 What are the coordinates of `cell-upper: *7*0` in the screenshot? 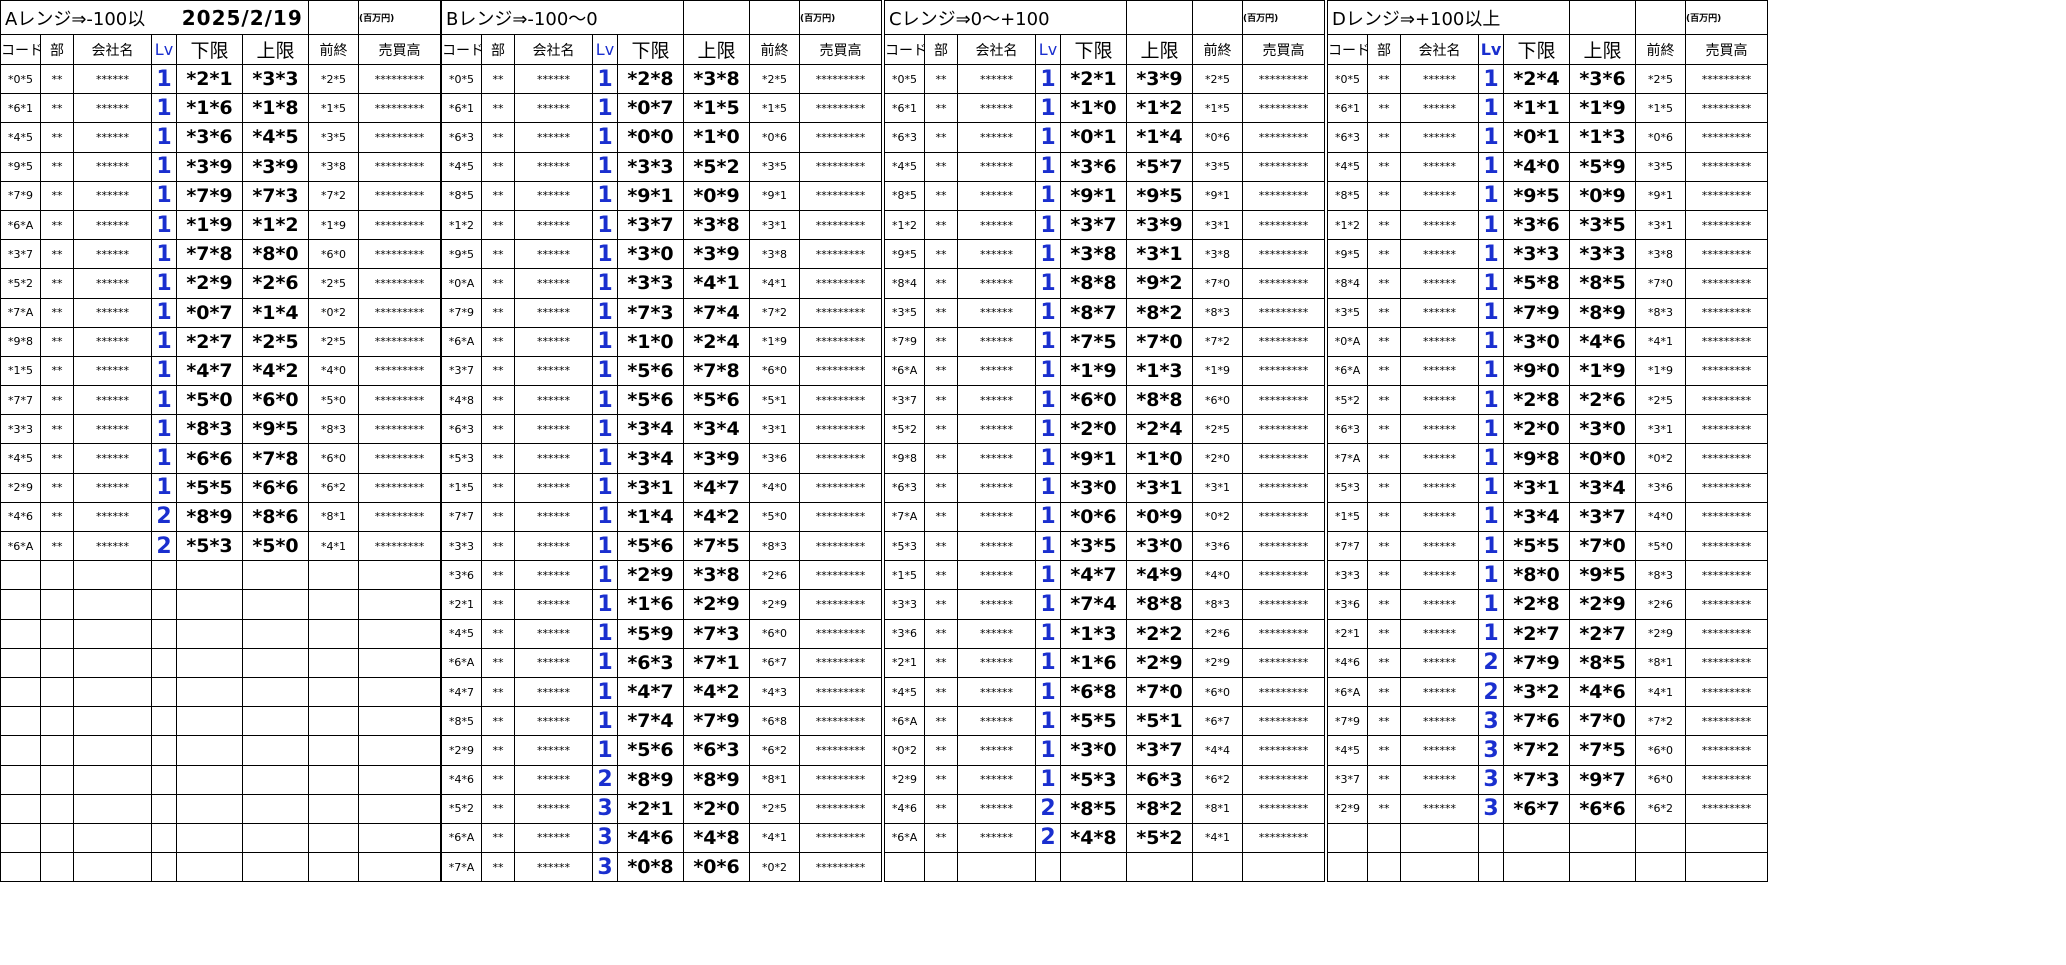 It's located at (1159, 341).